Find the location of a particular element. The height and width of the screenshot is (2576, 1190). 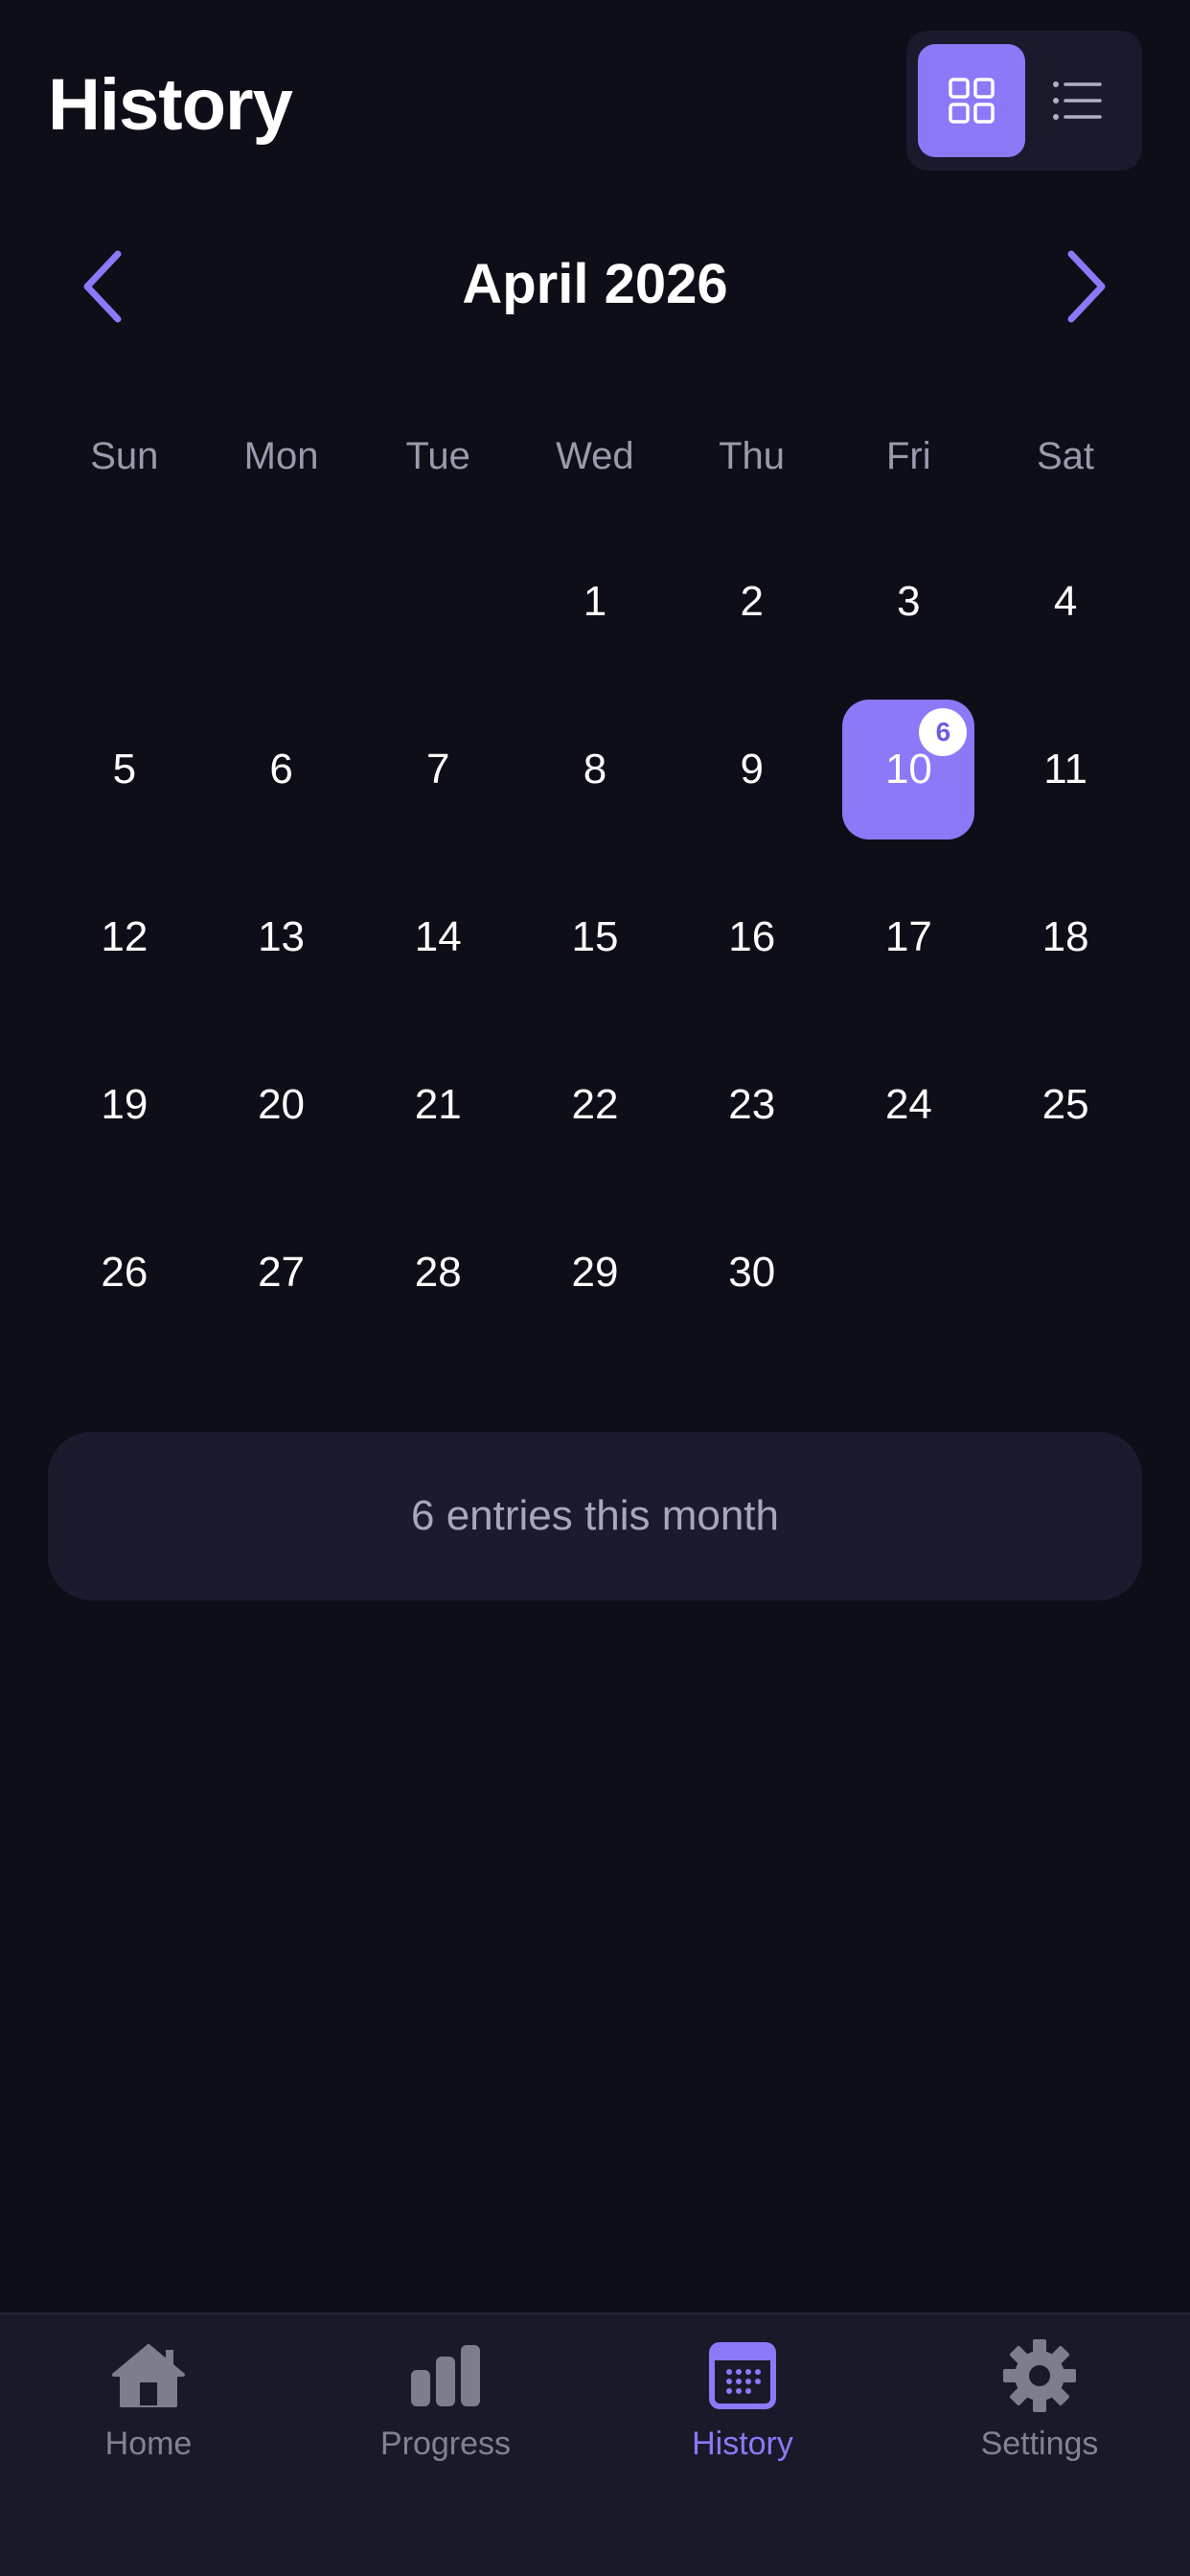

weekday-tue: Tue is located at coordinates (437, 456).